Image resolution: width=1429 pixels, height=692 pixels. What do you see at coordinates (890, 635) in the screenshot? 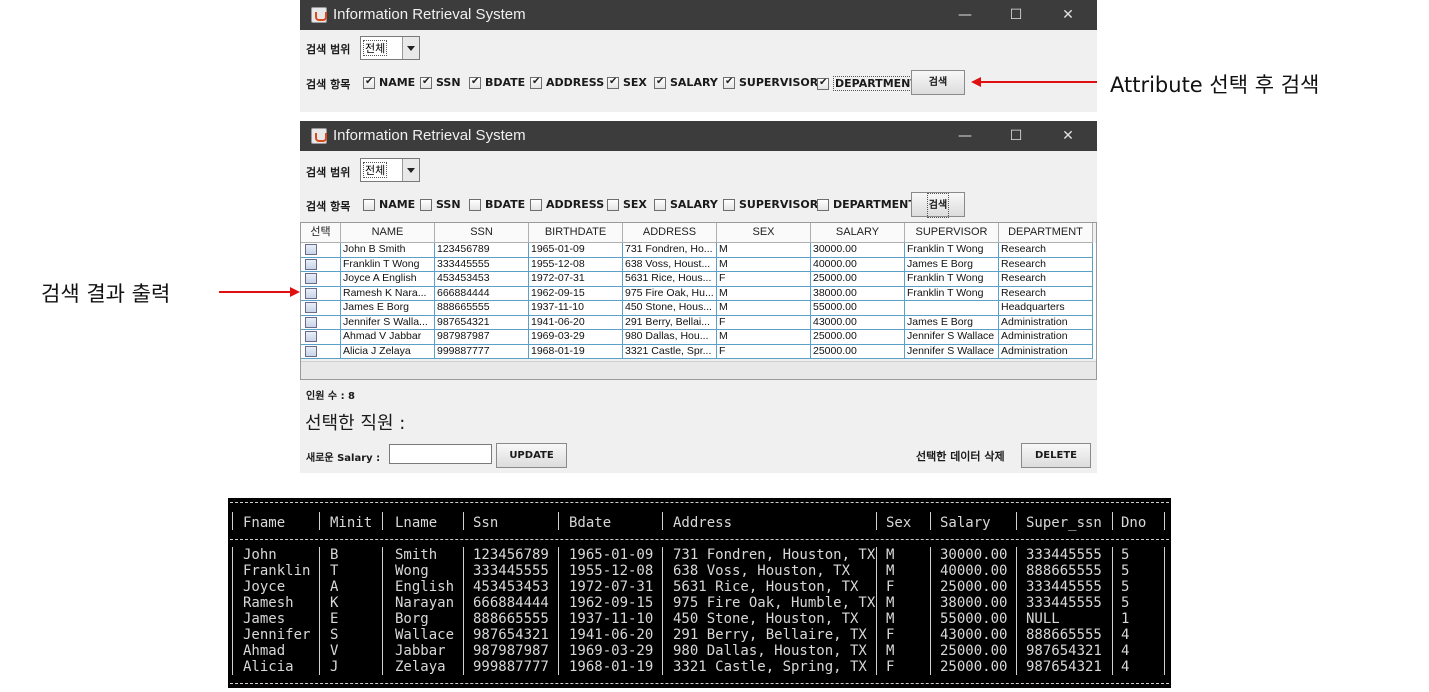
I see `console-cell: F` at bounding box center [890, 635].